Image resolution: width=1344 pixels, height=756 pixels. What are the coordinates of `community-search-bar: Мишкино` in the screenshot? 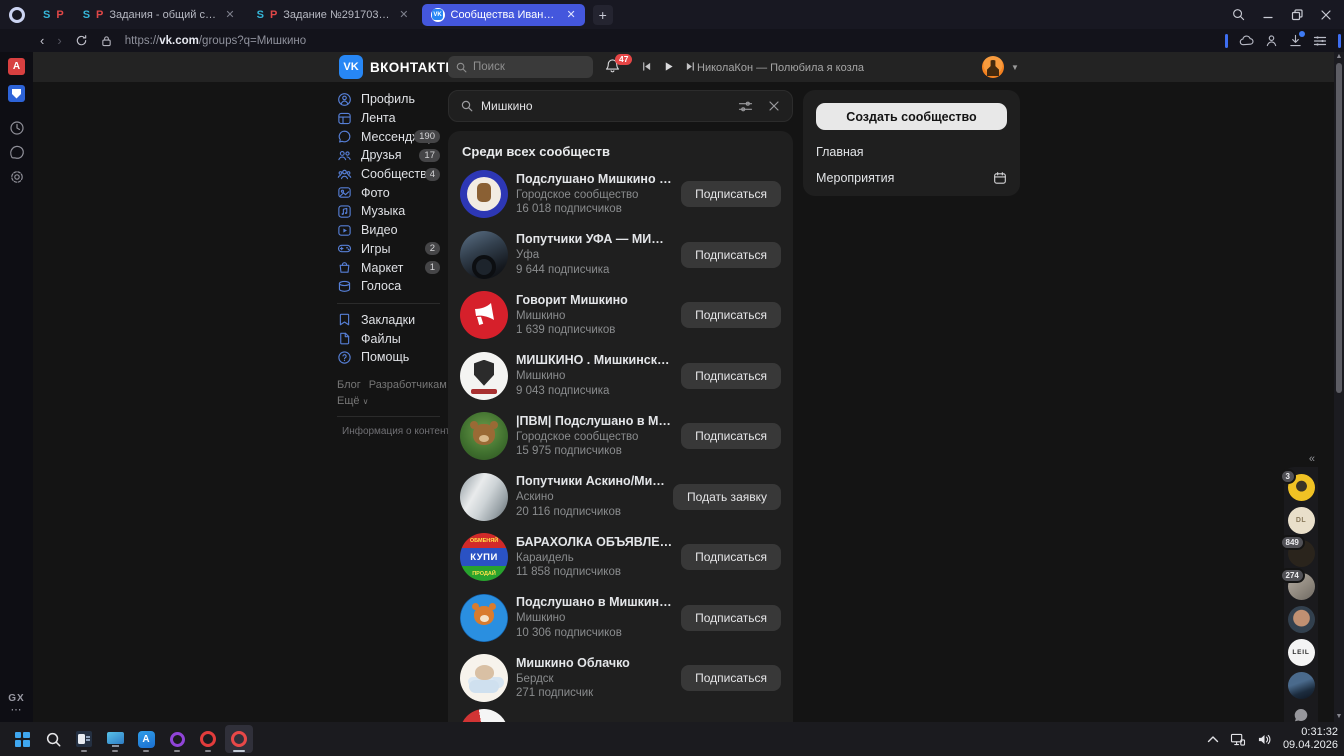 It's located at (620, 106).